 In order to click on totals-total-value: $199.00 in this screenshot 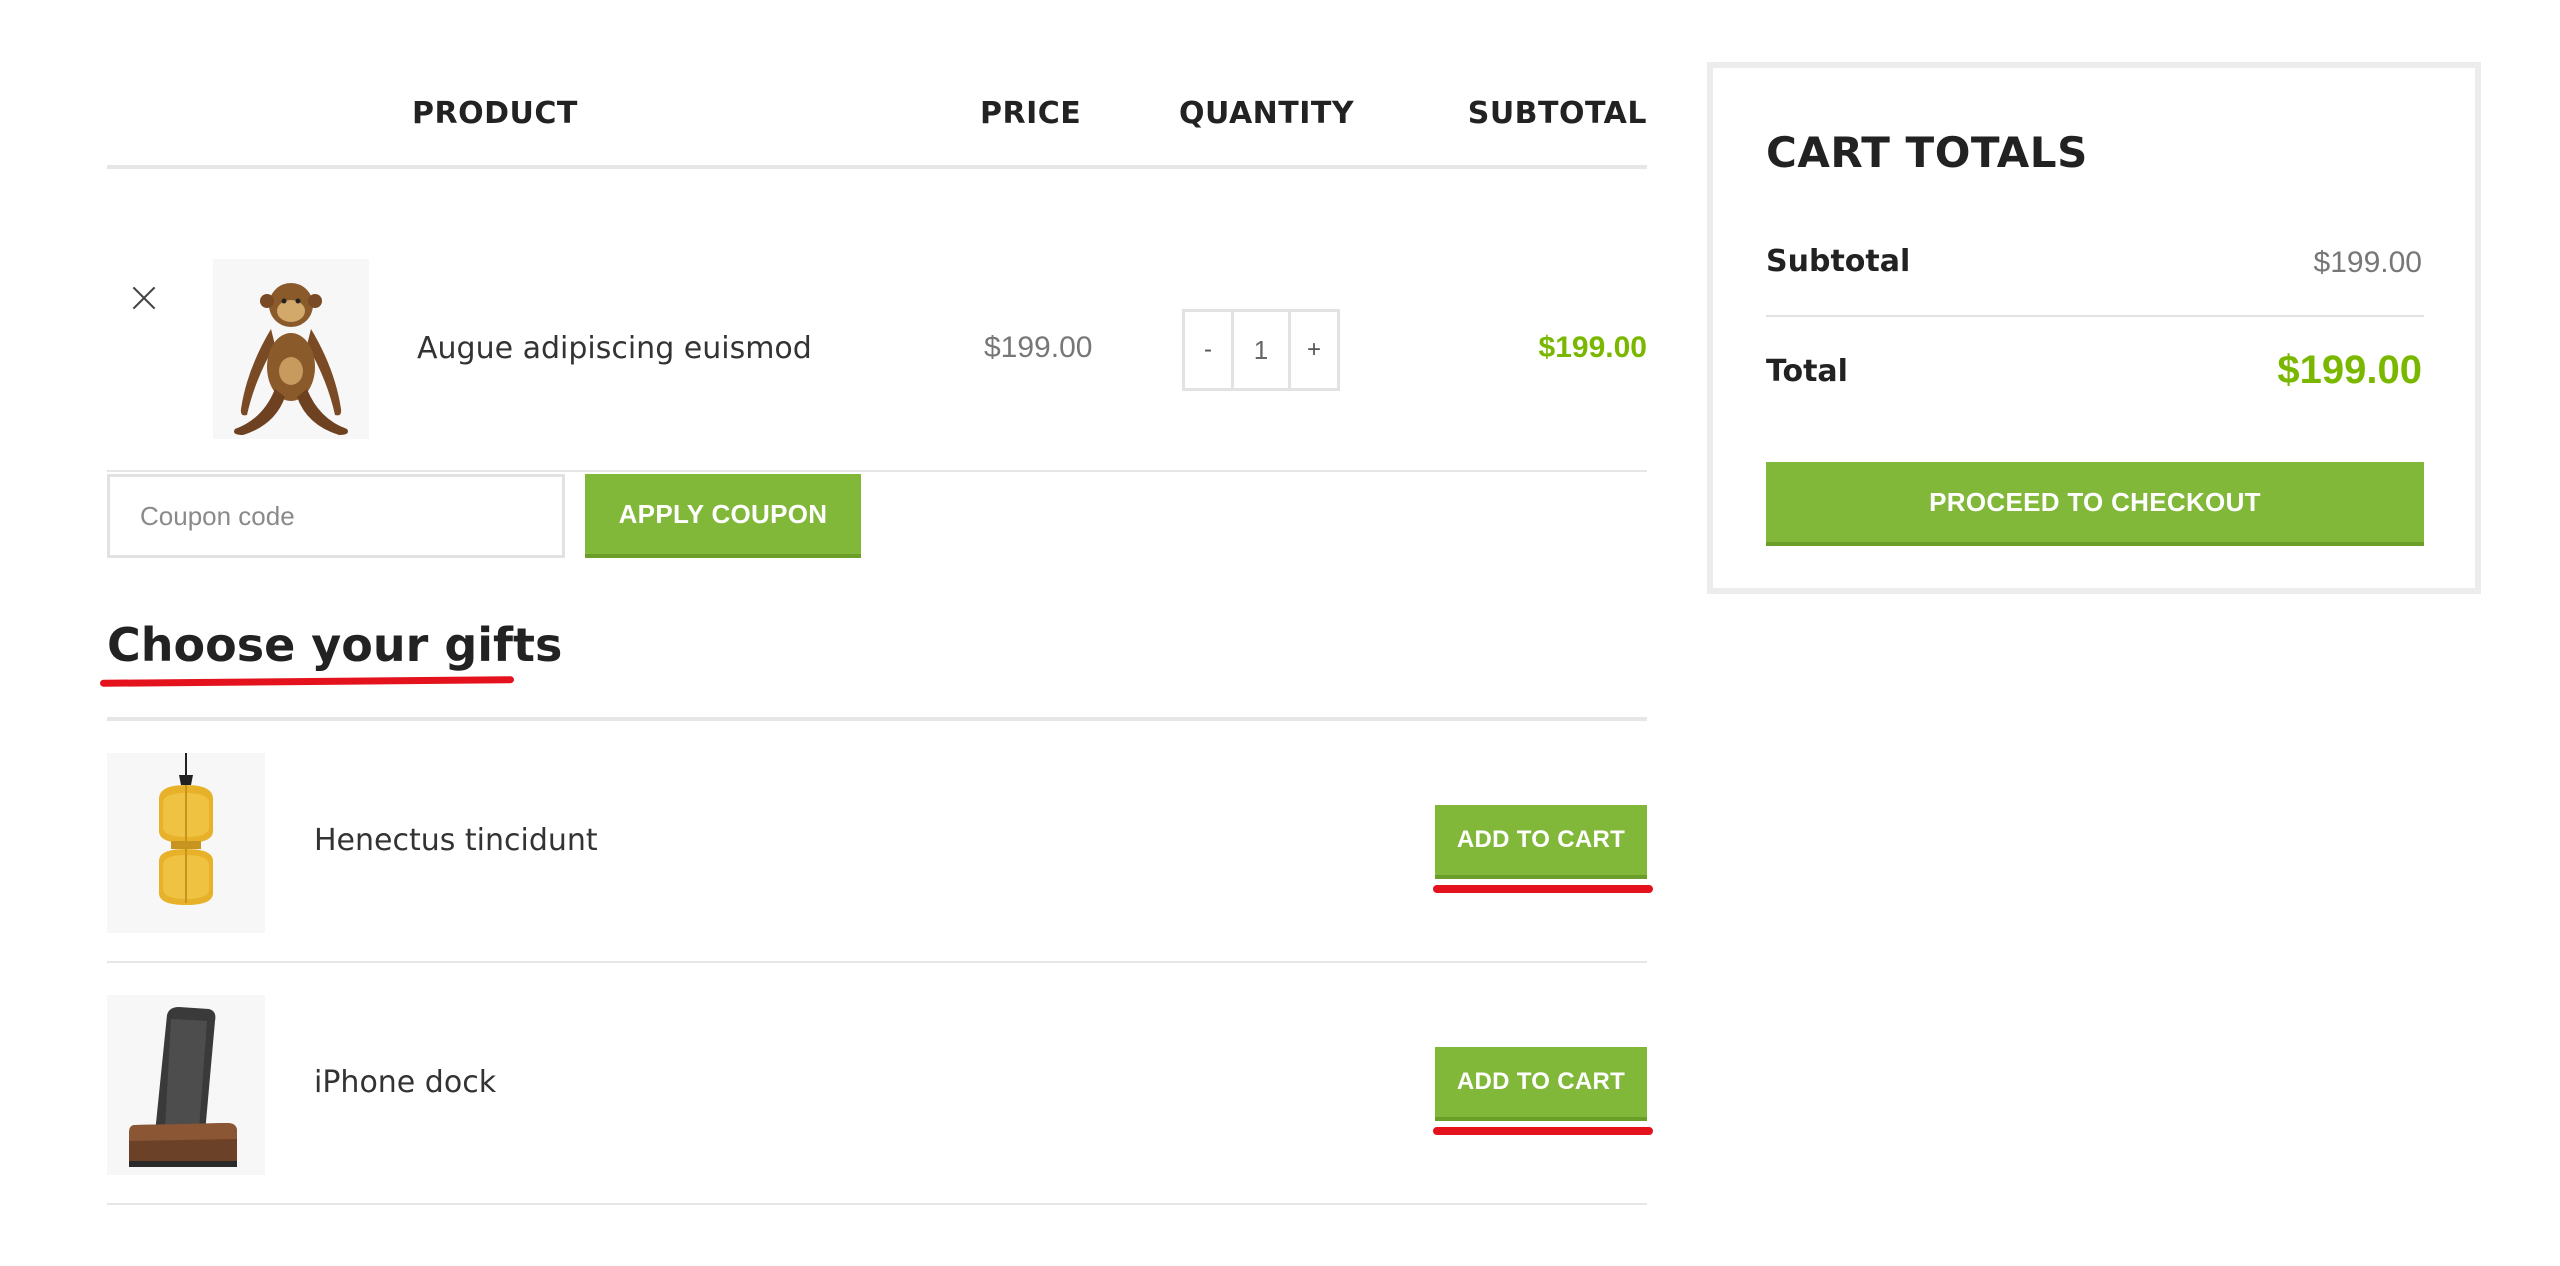, I will do `click(2349, 370)`.